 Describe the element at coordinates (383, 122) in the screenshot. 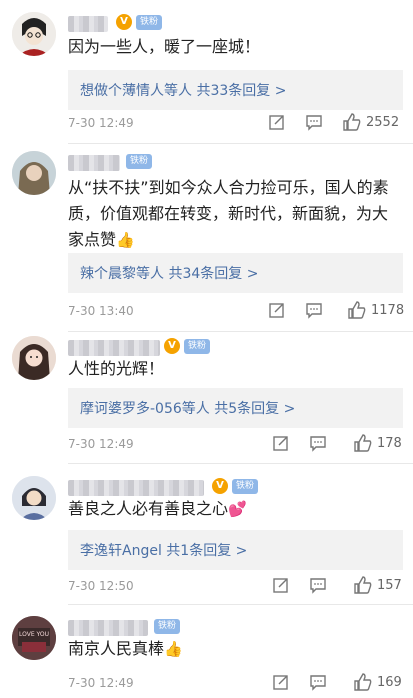

I see `like-count: 2552` at that location.